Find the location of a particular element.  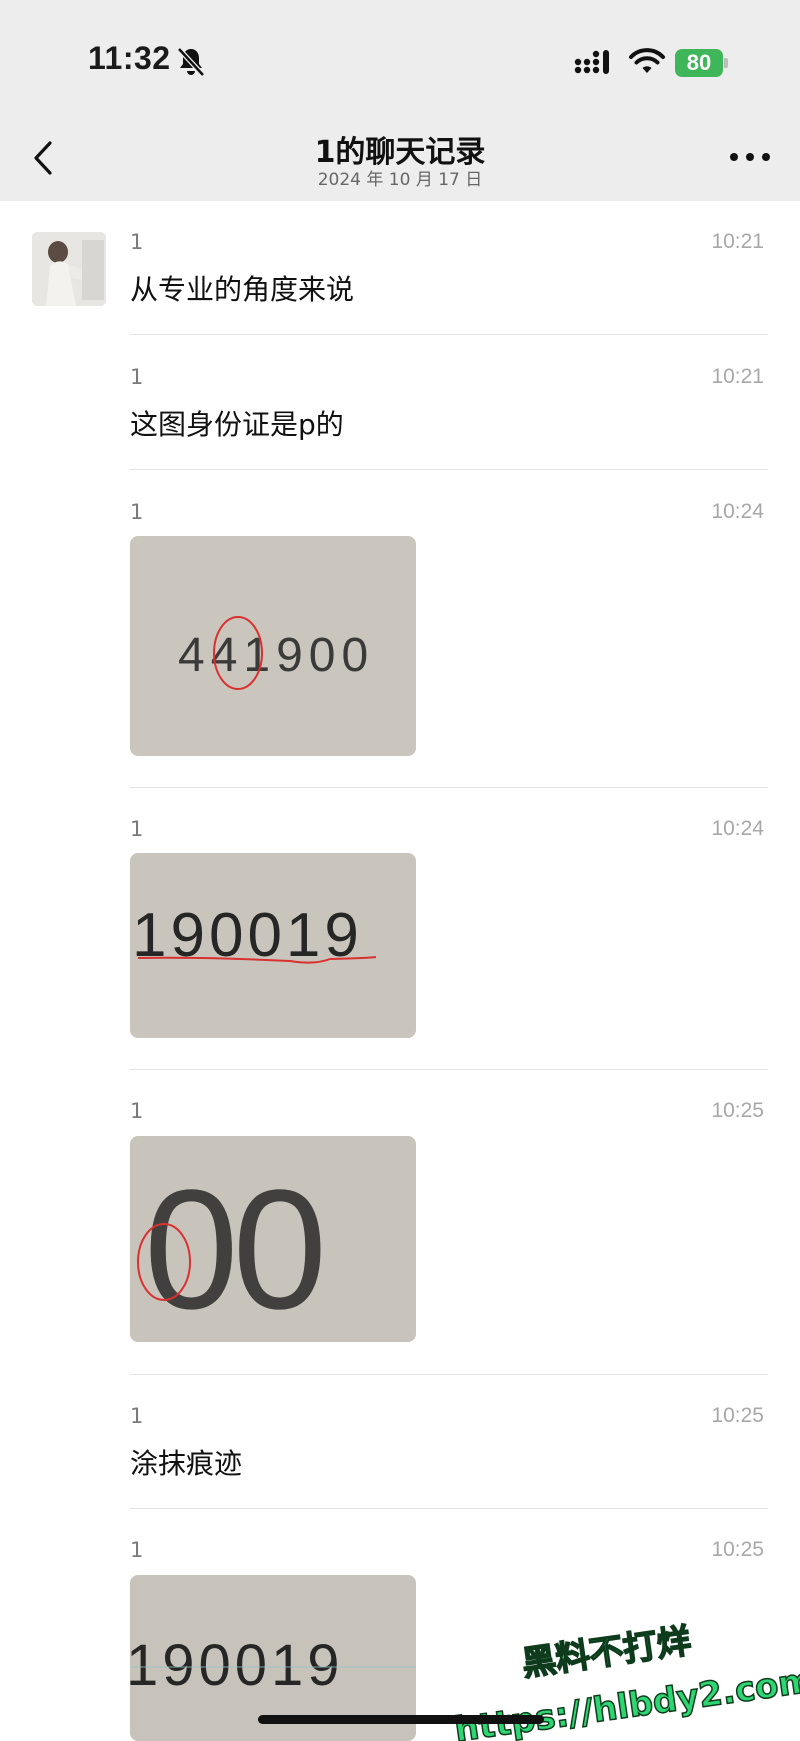

image-text: 00 is located at coordinates (232, 1248).